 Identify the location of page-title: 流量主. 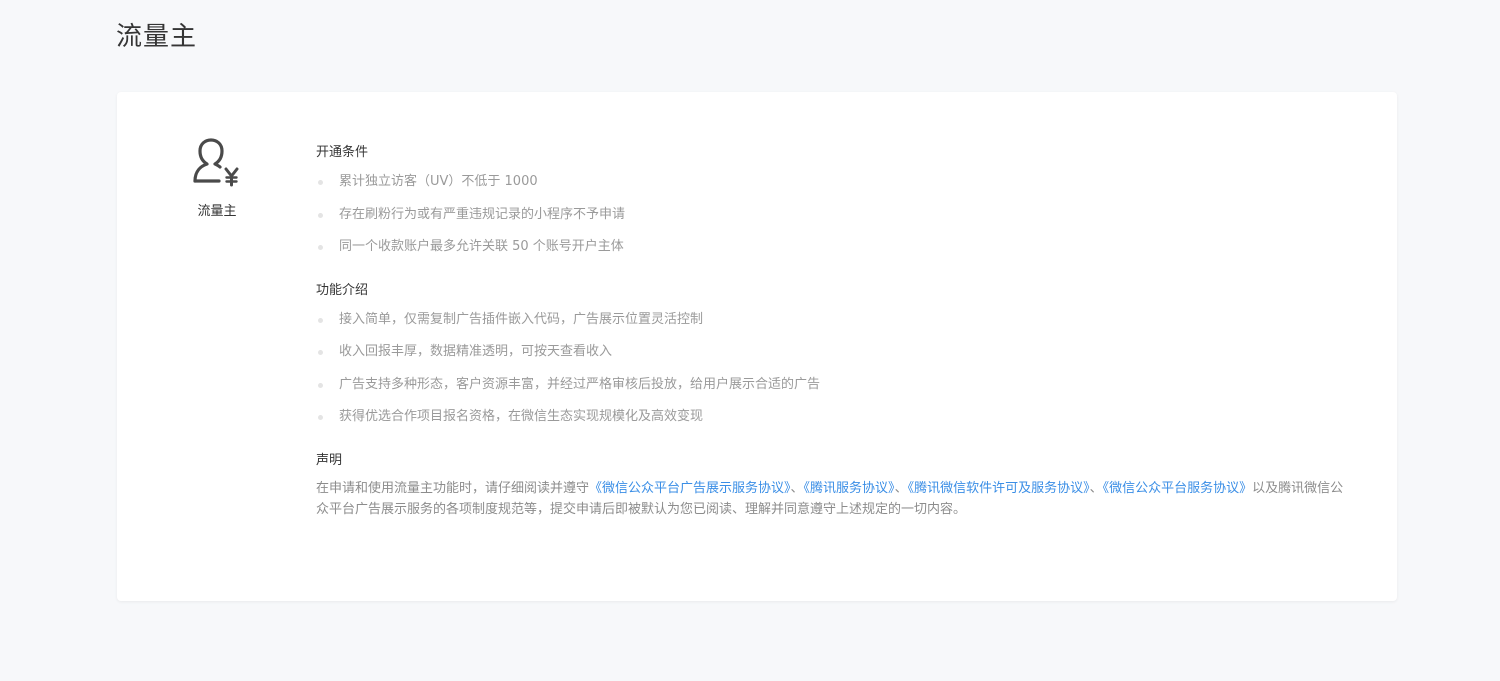
(157, 37).